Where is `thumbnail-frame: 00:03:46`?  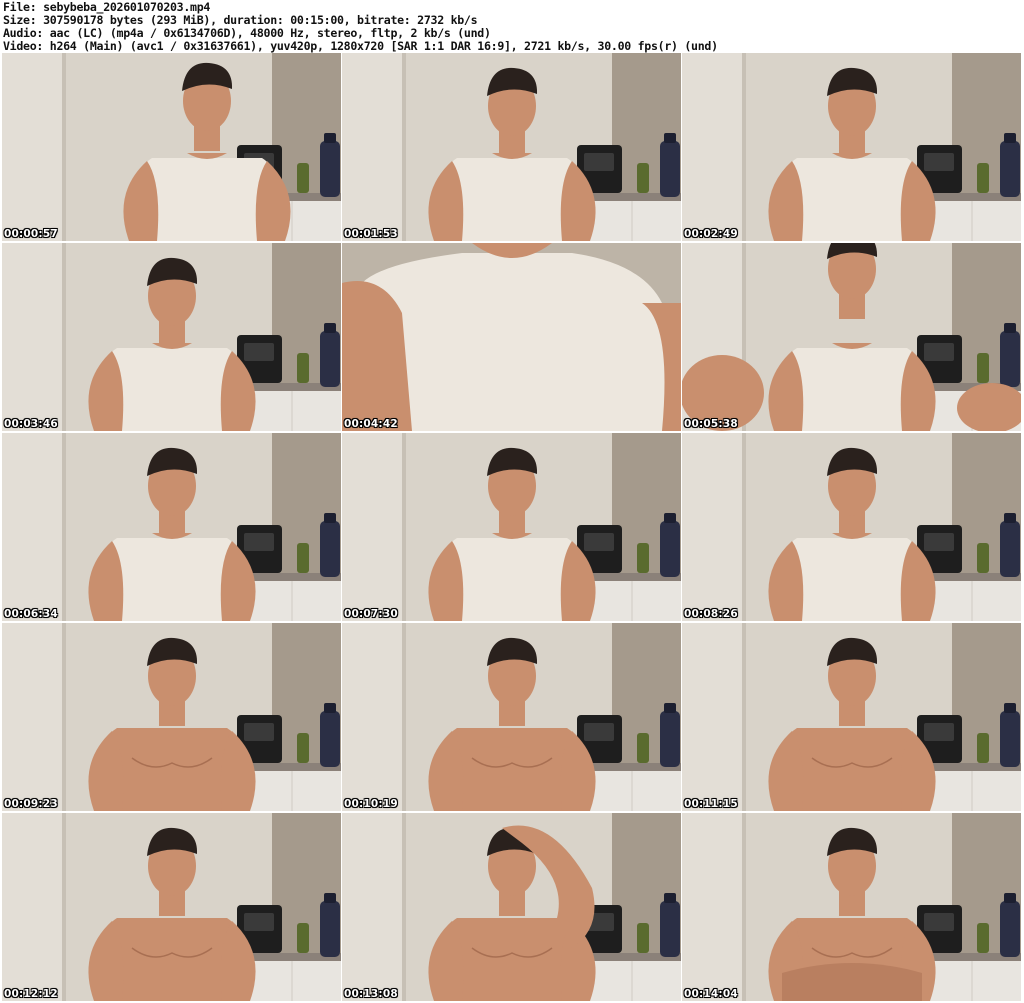 thumbnail-frame: 00:03:46 is located at coordinates (171, 337).